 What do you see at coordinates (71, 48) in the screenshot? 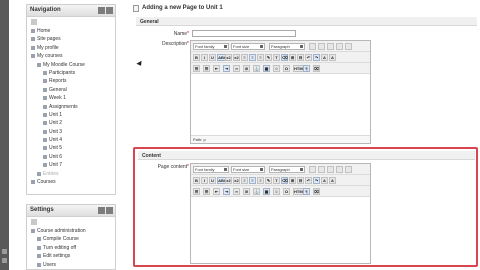
I see `nav-item: My profile` at bounding box center [71, 48].